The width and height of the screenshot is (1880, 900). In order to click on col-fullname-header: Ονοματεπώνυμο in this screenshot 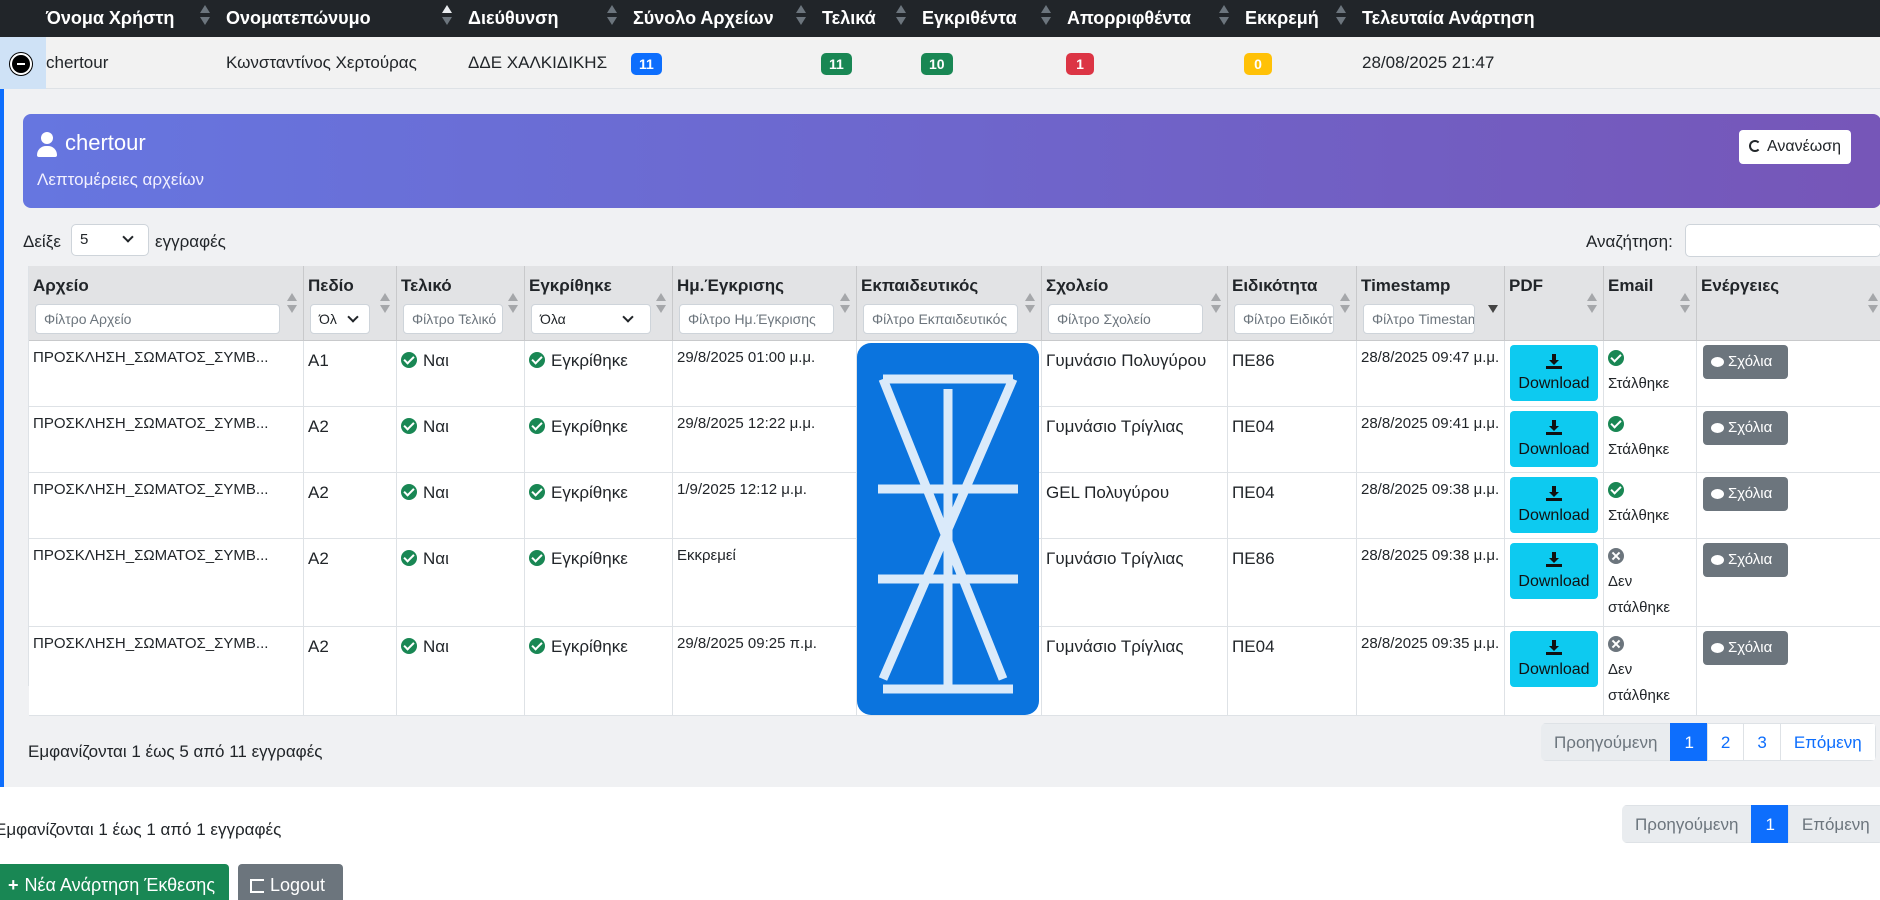, I will do `click(298, 18)`.